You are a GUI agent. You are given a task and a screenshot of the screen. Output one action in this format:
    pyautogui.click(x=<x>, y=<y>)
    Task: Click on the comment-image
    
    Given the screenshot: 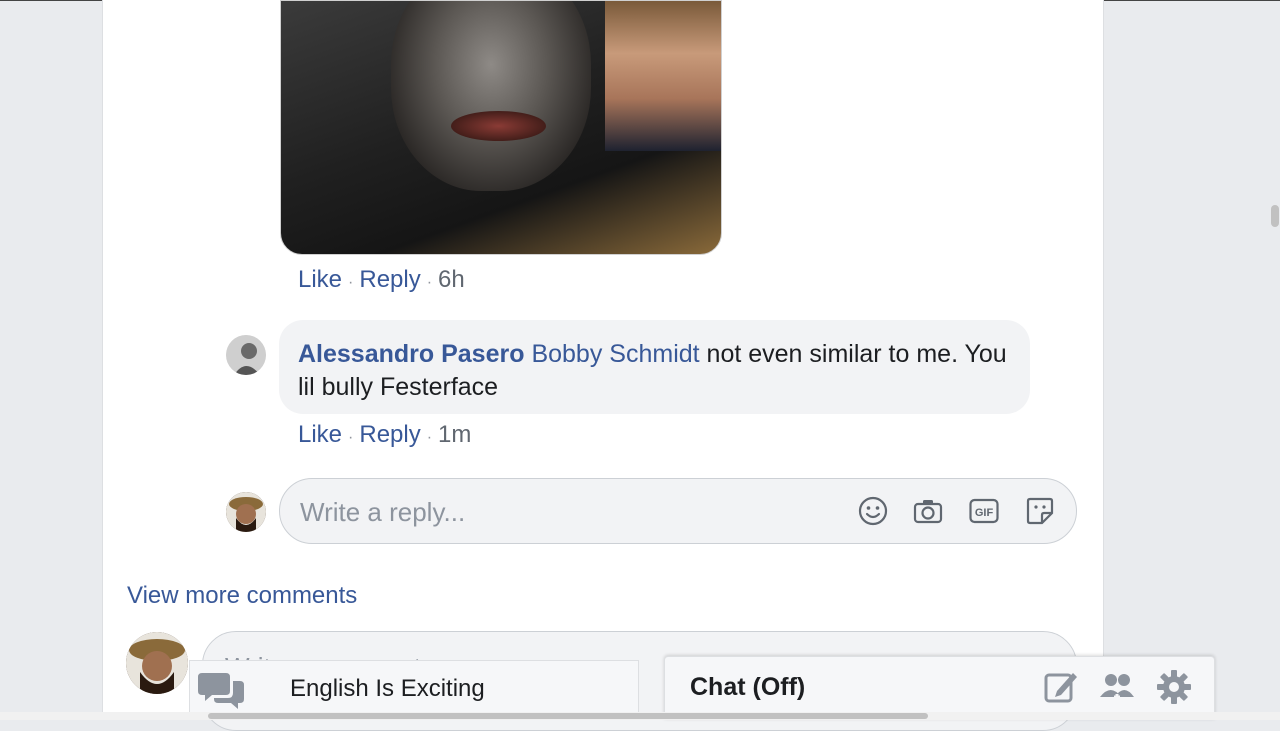 What is the action you would take?
    pyautogui.click(x=501, y=127)
    